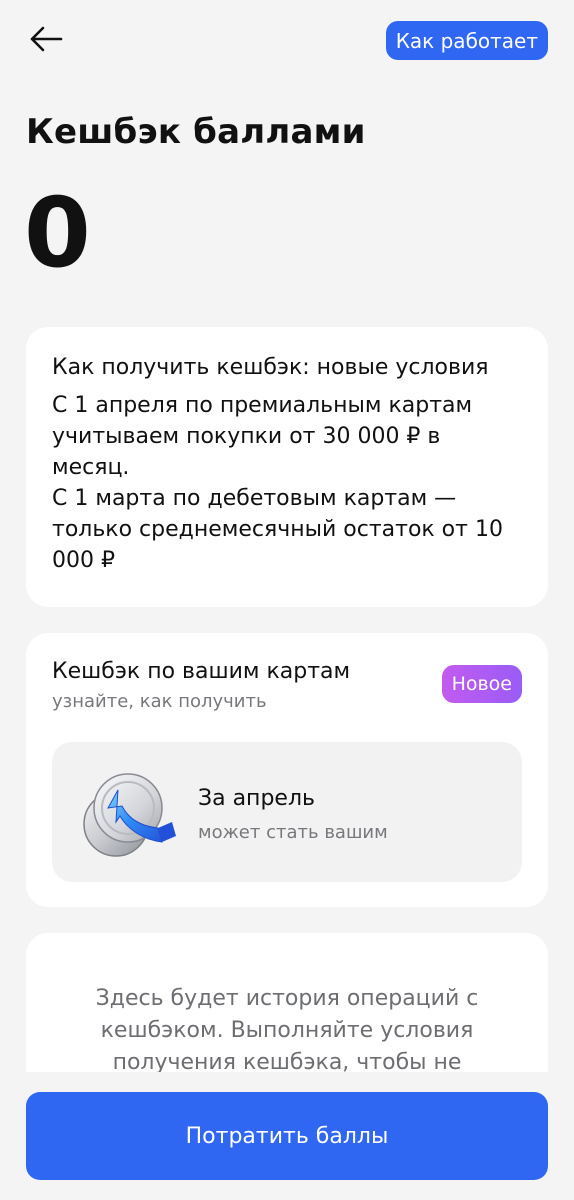  I want to click on april-subtitle: может стать вашим, so click(293, 832).